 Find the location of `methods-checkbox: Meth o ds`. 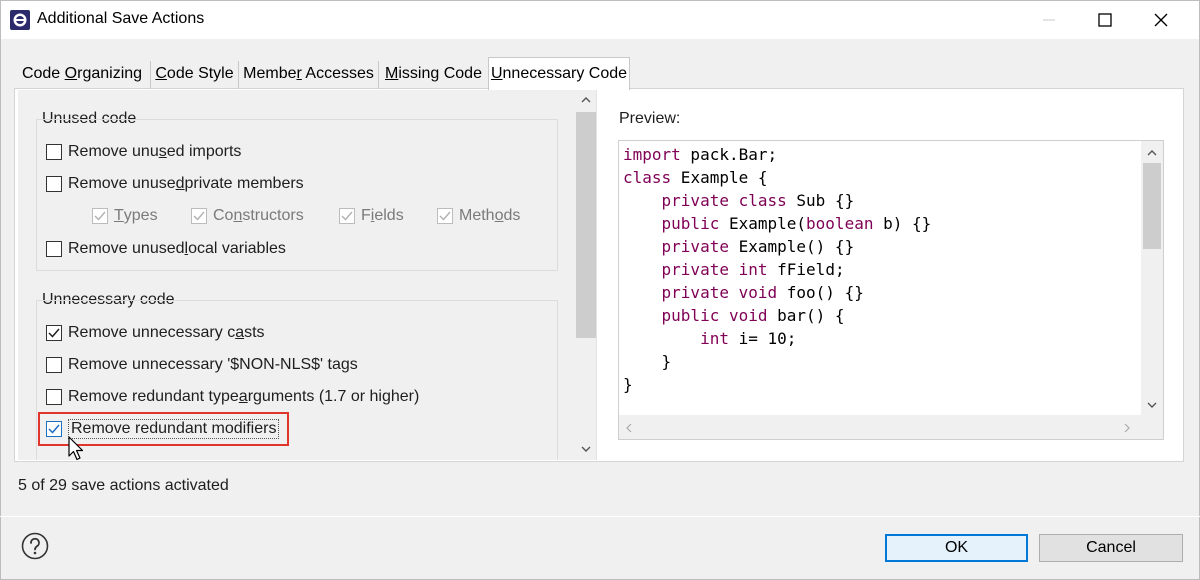

methods-checkbox: Meth o ds is located at coordinates (478, 216).